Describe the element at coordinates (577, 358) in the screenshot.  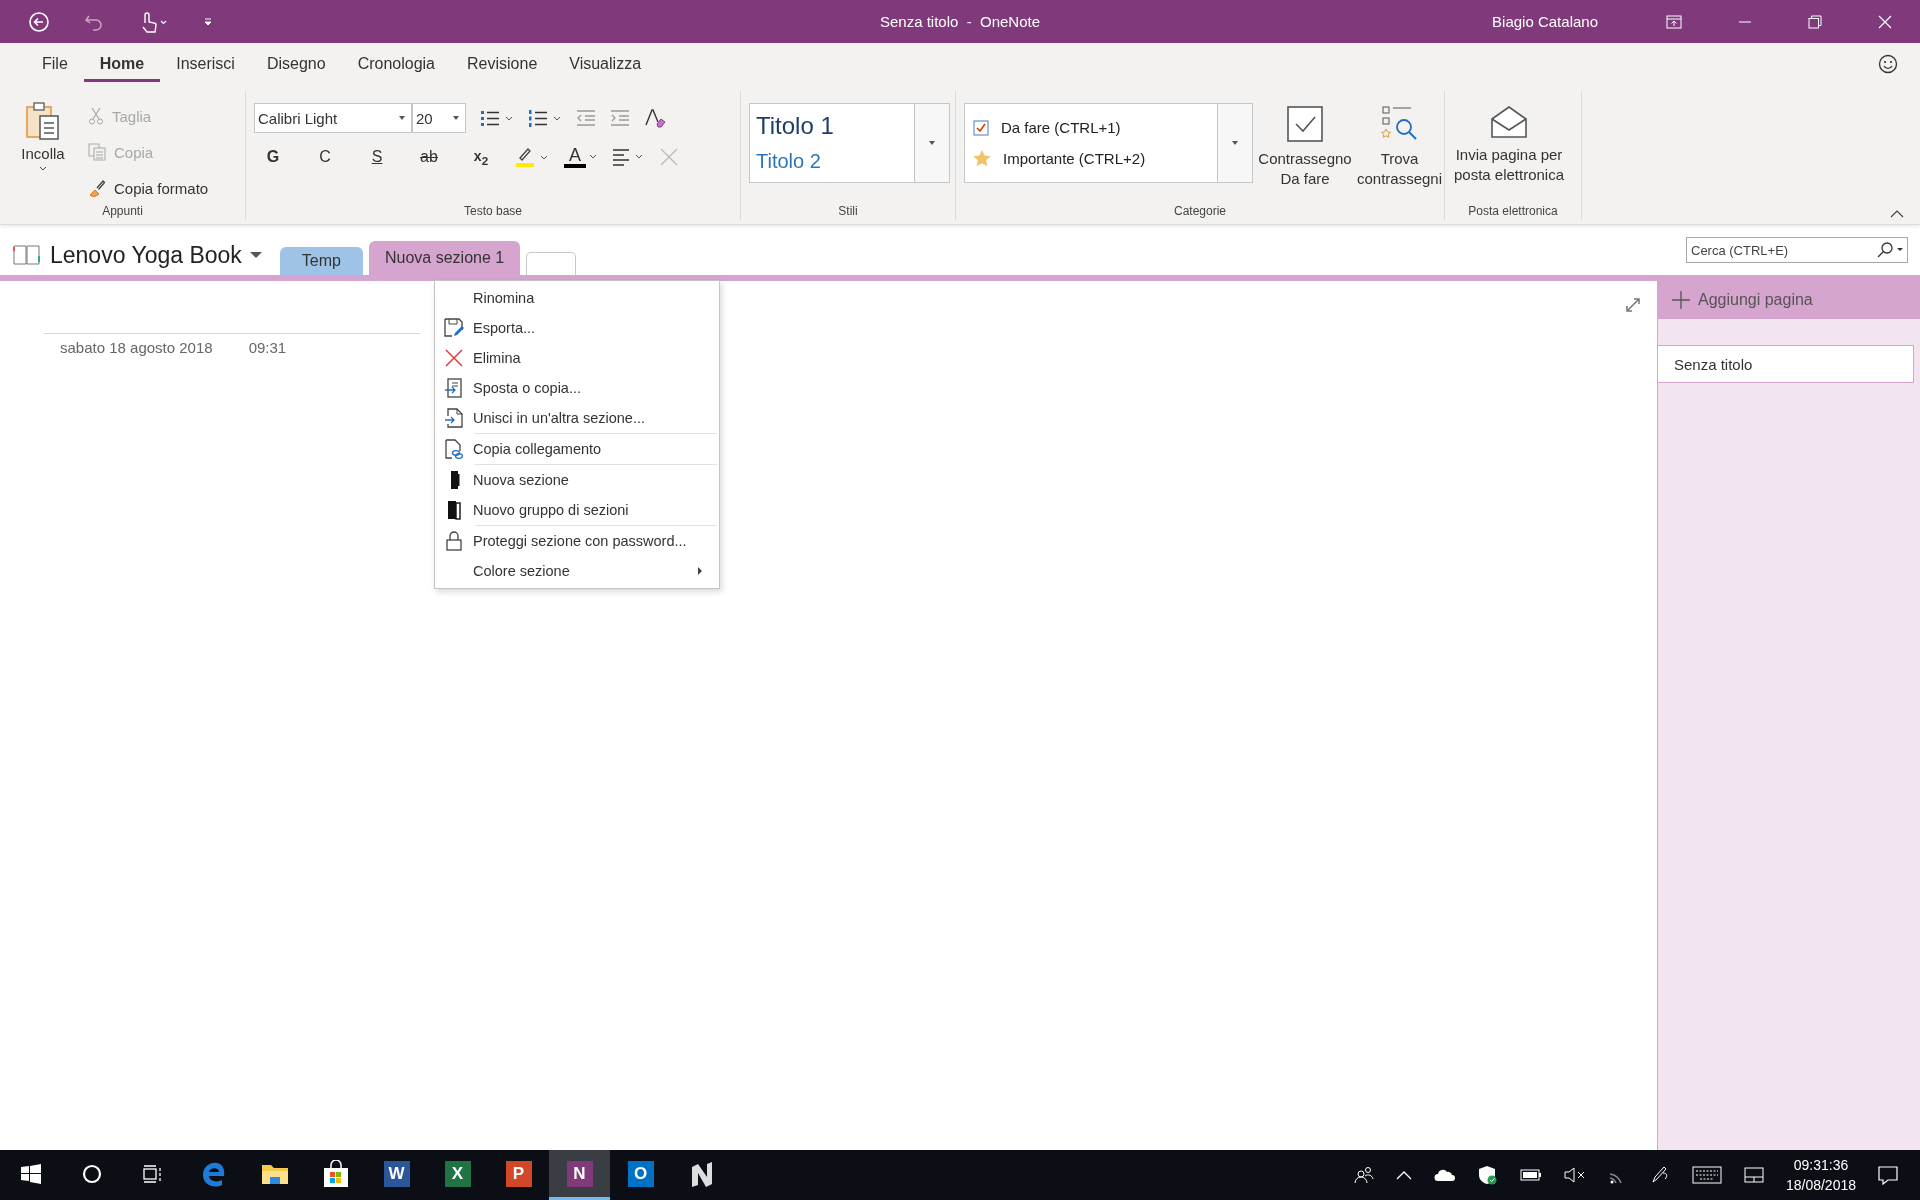
I see `menu-item: Elimina` at that location.